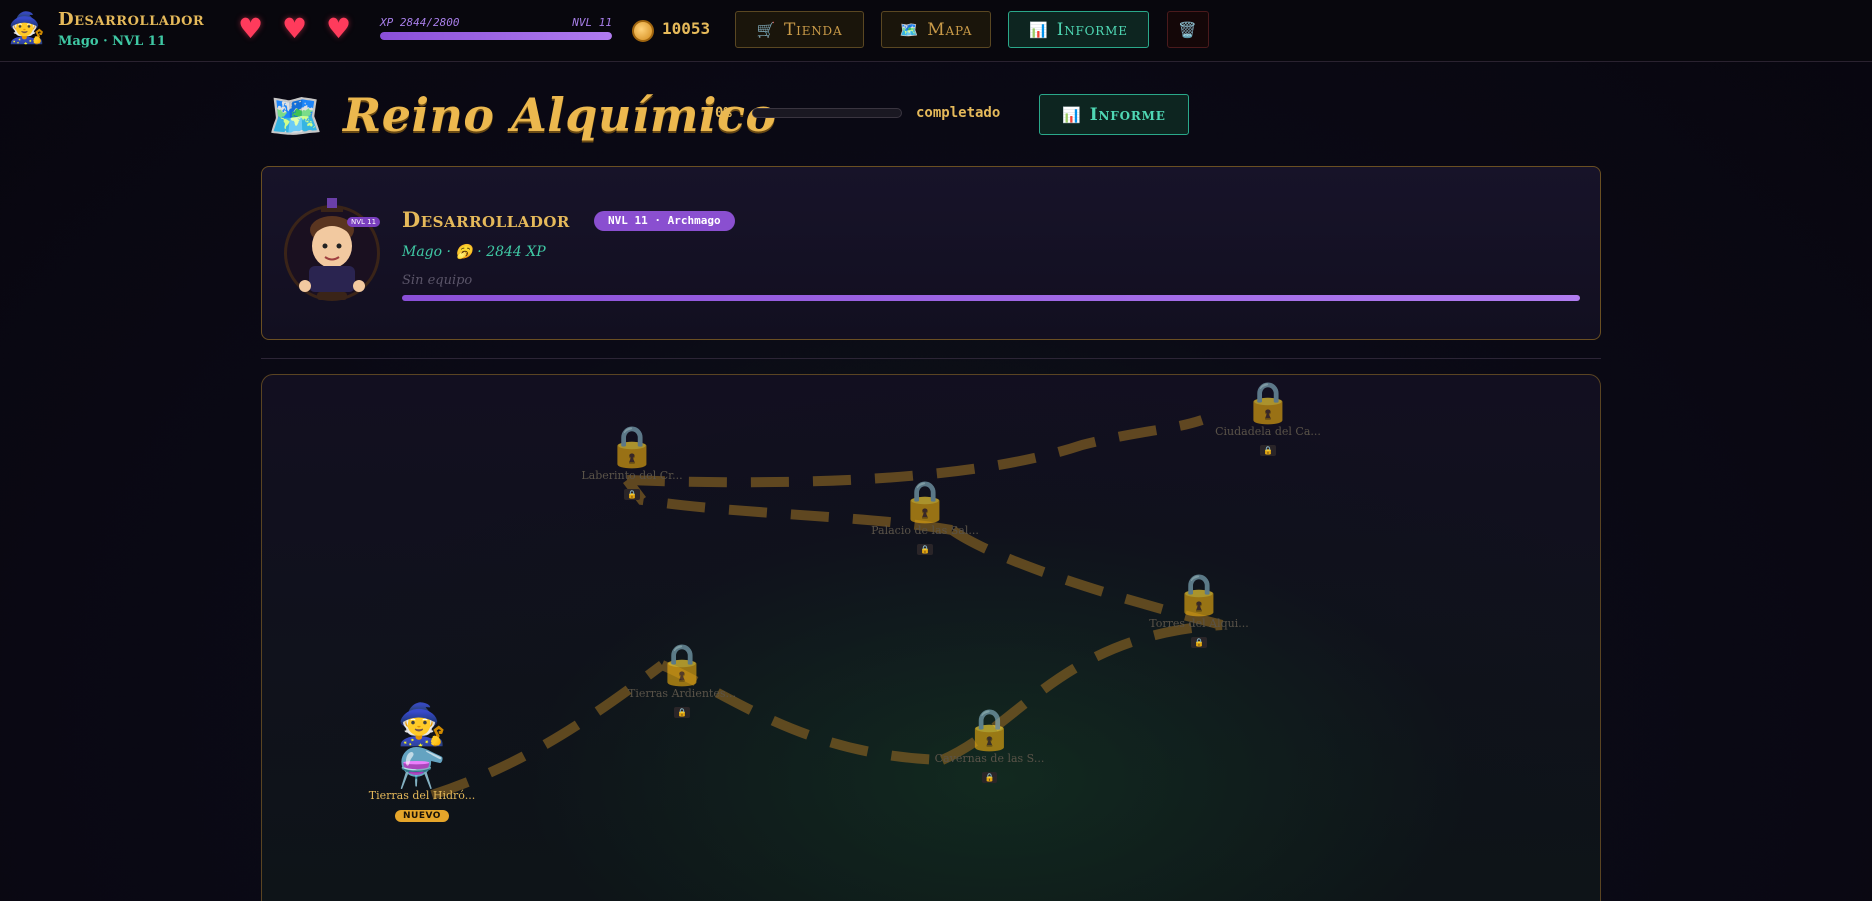  I want to click on report-button: 📊 Informe, so click(1078, 29).